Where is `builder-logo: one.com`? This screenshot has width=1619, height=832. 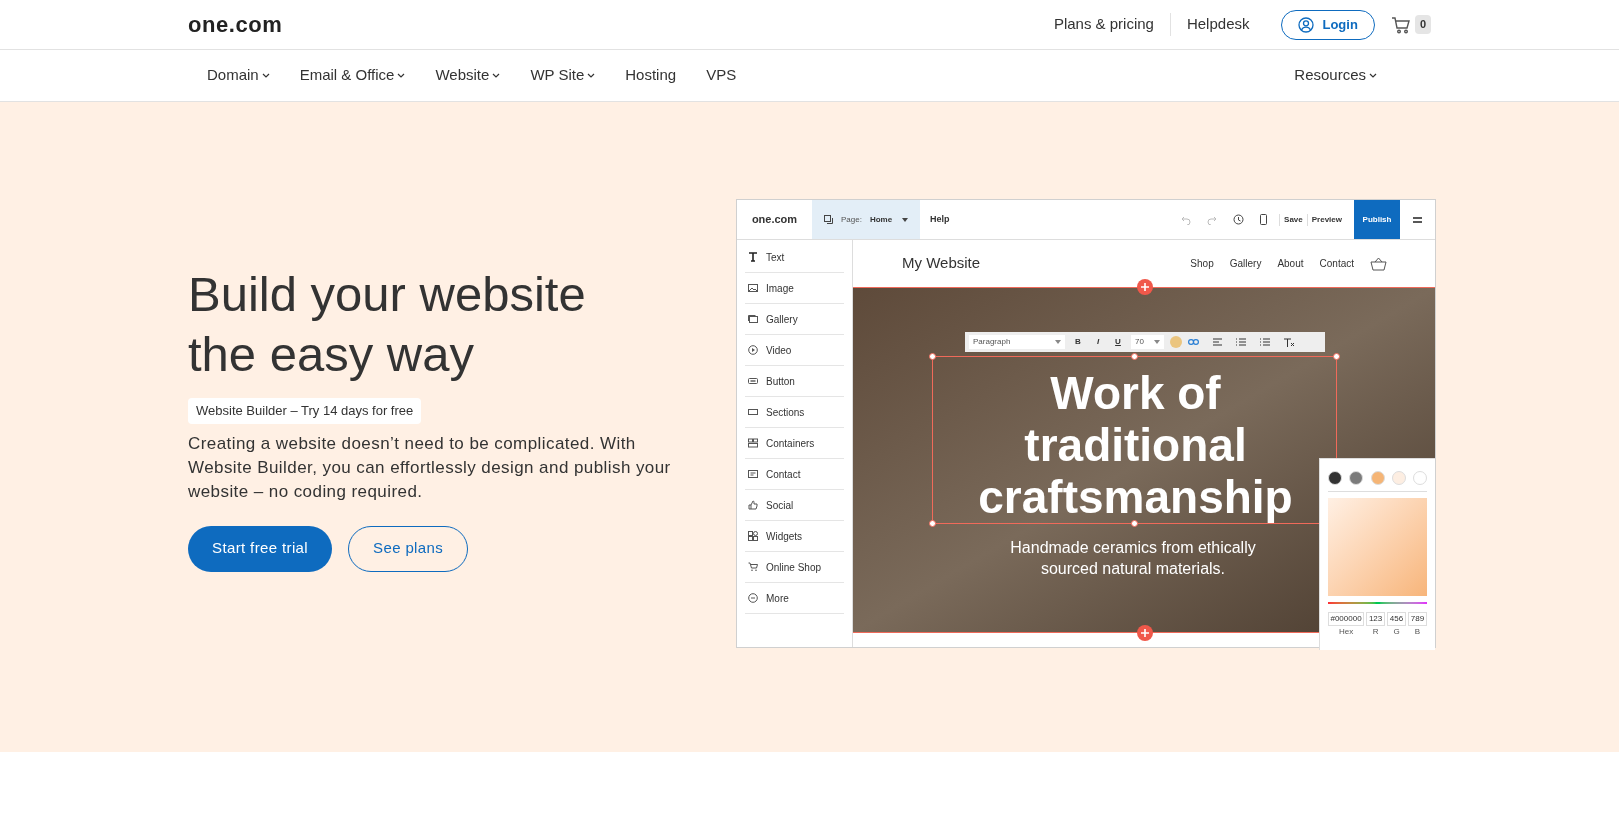 builder-logo: one.com is located at coordinates (774, 220).